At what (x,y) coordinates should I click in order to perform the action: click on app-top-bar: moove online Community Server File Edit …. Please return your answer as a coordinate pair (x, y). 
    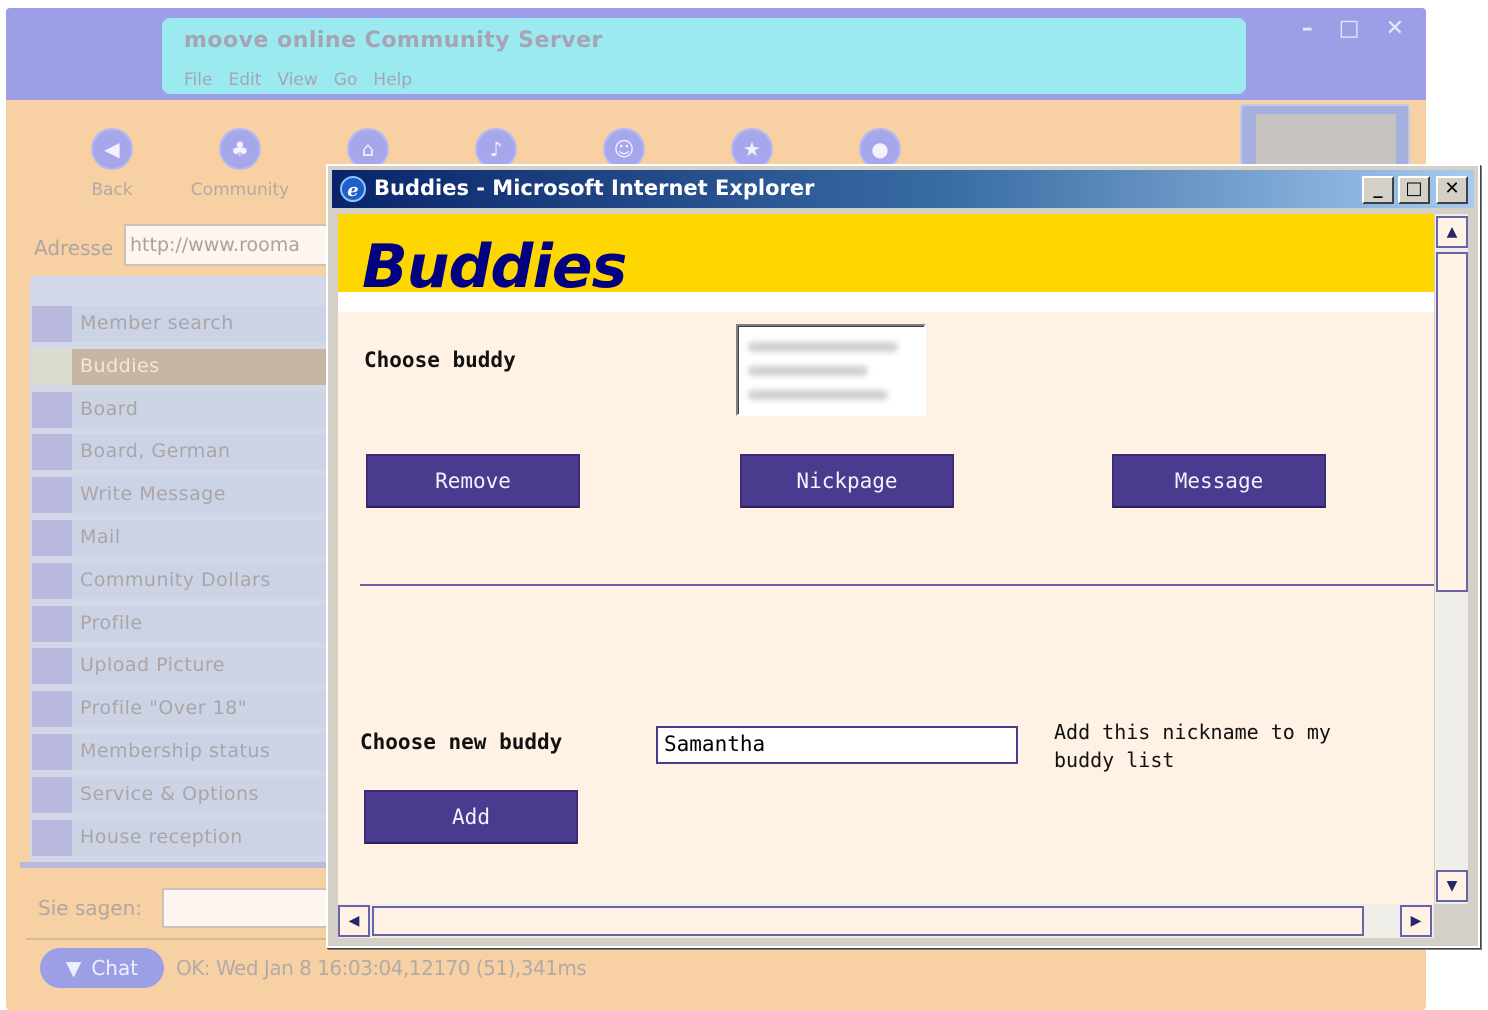
    Looking at the image, I should click on (716, 54).